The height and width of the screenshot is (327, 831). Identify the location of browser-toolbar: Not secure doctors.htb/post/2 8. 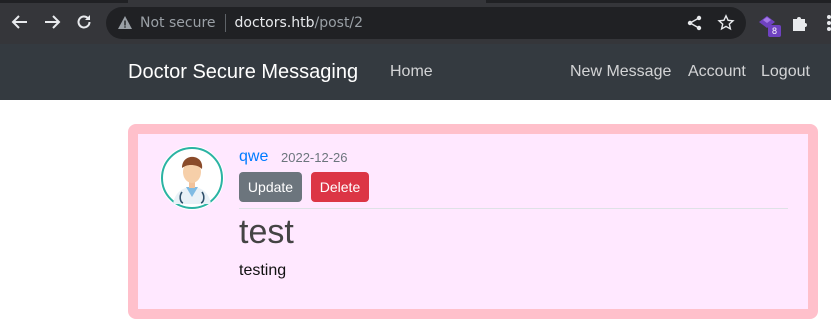
(415, 22).